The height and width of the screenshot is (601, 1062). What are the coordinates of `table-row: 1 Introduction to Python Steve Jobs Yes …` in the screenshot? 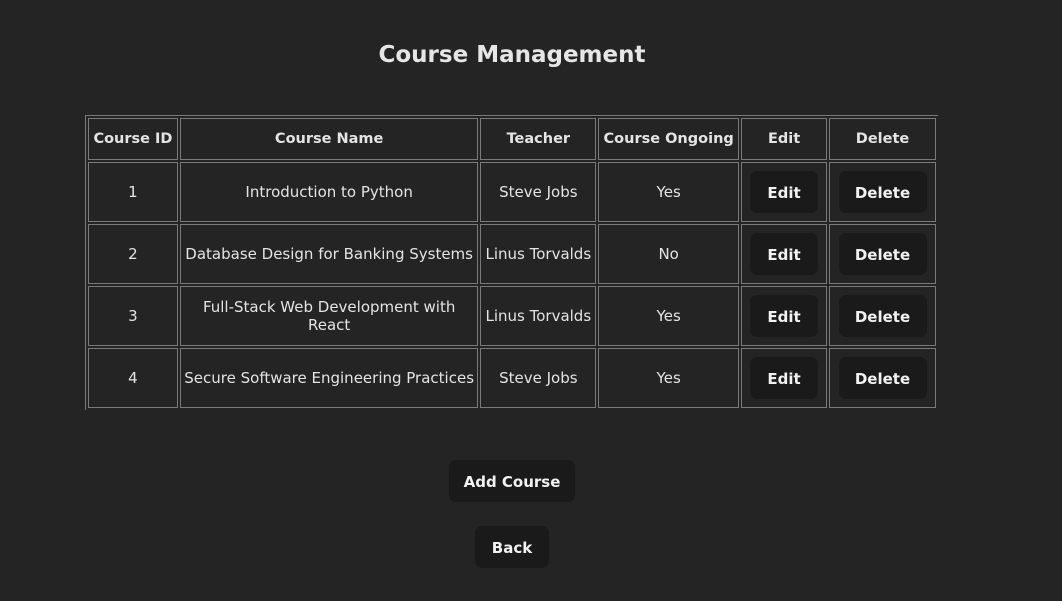 It's located at (512, 192).